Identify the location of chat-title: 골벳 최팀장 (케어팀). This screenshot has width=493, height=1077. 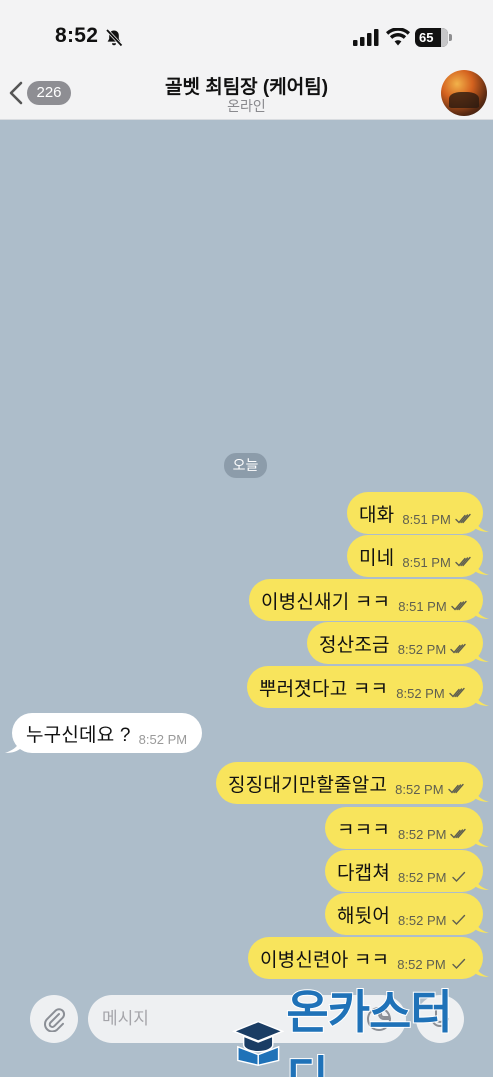
(246, 85).